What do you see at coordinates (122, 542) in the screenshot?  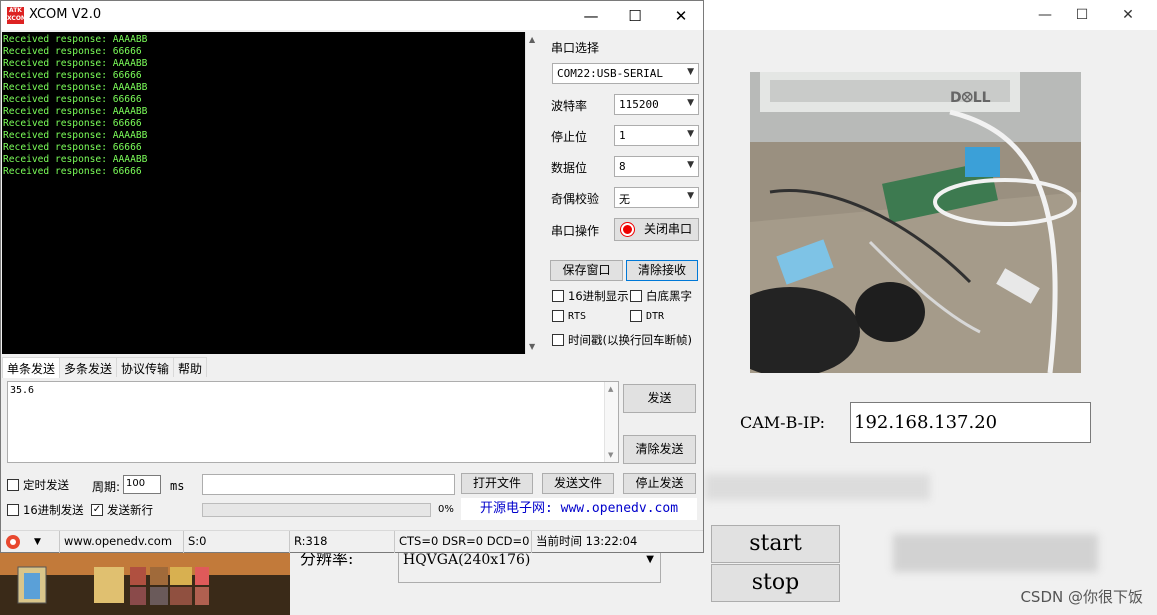 I see `status-url: www.openedv.com` at bounding box center [122, 542].